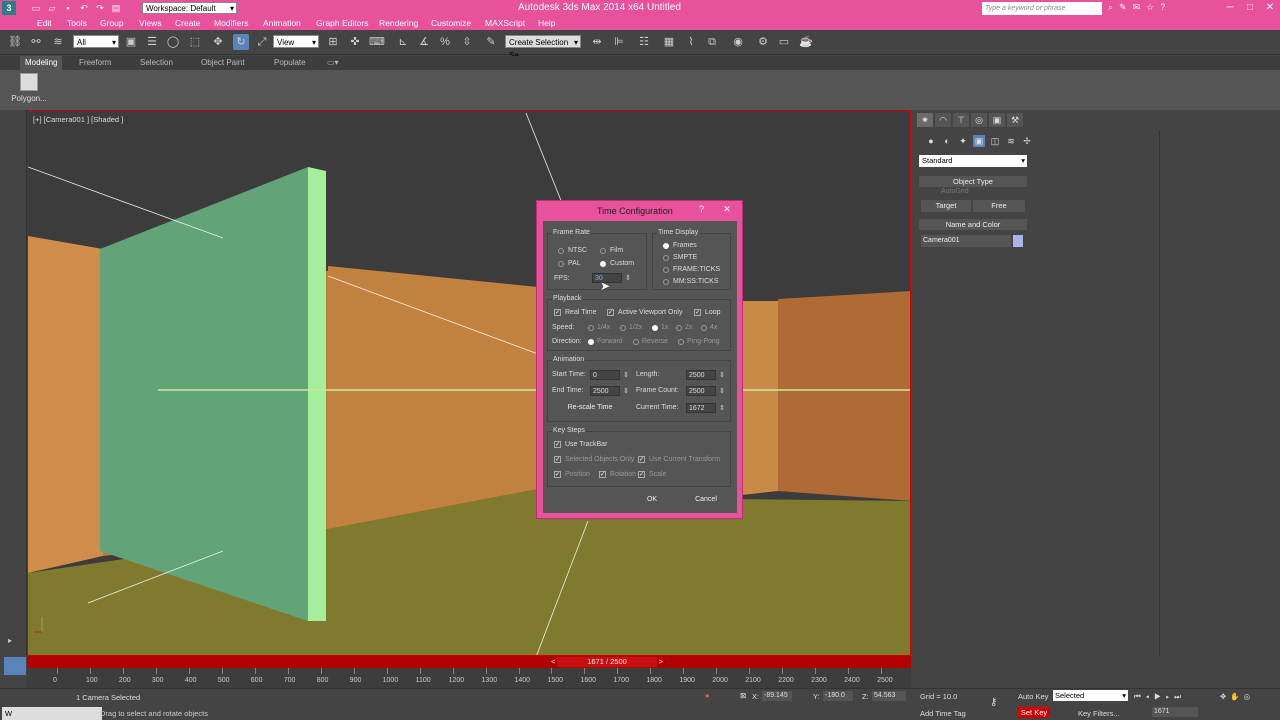  What do you see at coordinates (966, 241) in the screenshot?
I see `object-name-field: Camera001` at bounding box center [966, 241].